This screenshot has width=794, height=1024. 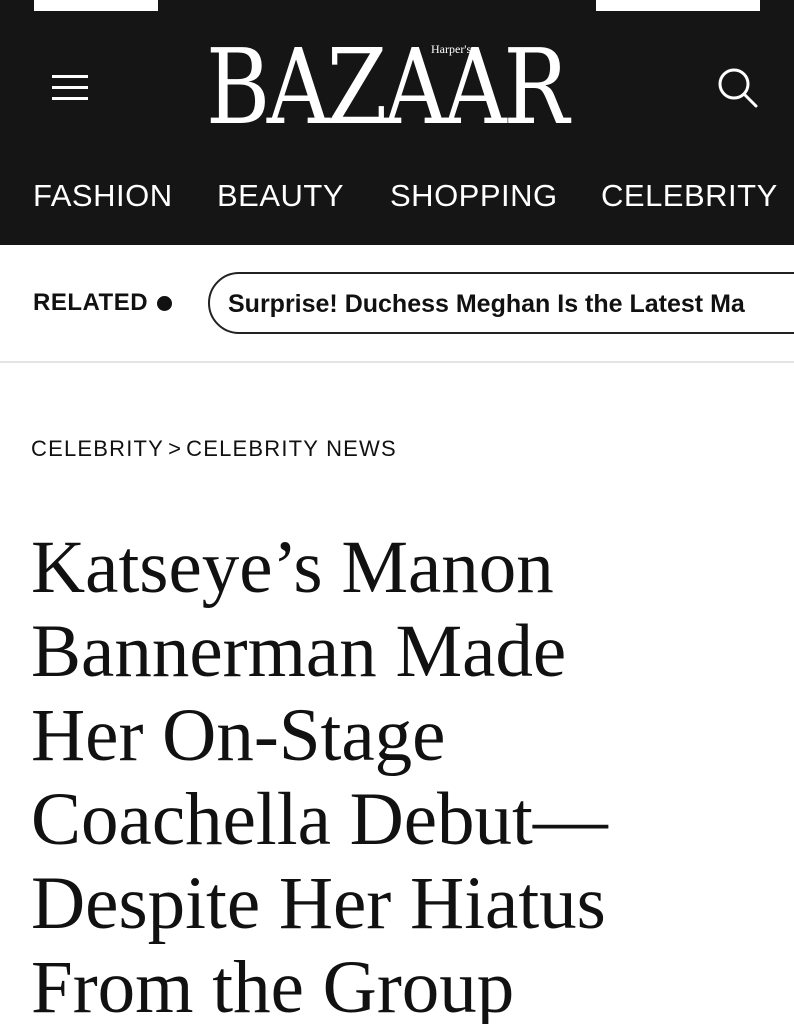 What do you see at coordinates (96, 5) in the screenshot?
I see `top-strip-tab-left` at bounding box center [96, 5].